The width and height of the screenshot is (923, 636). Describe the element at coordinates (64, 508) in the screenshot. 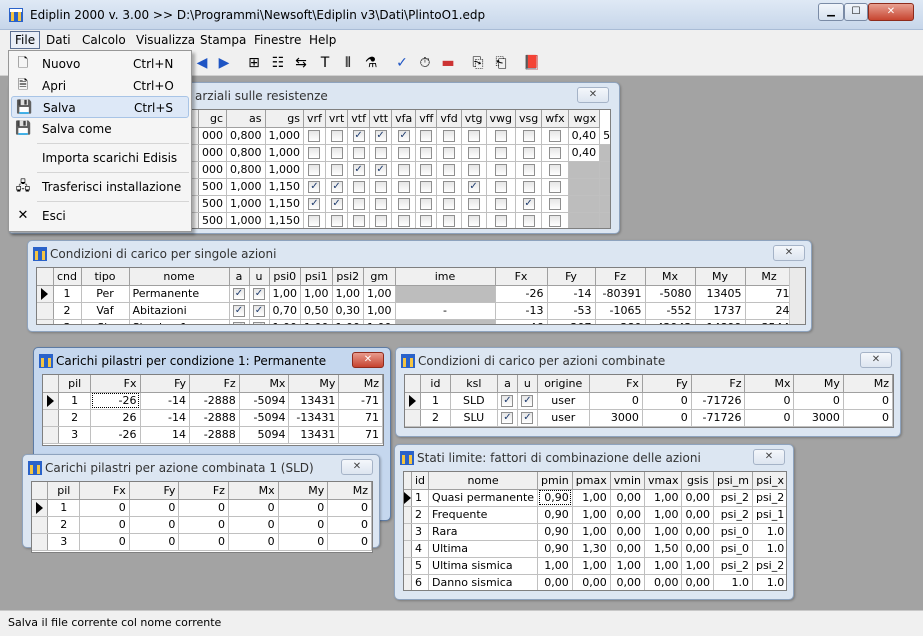

I see `cell: 1` at that location.